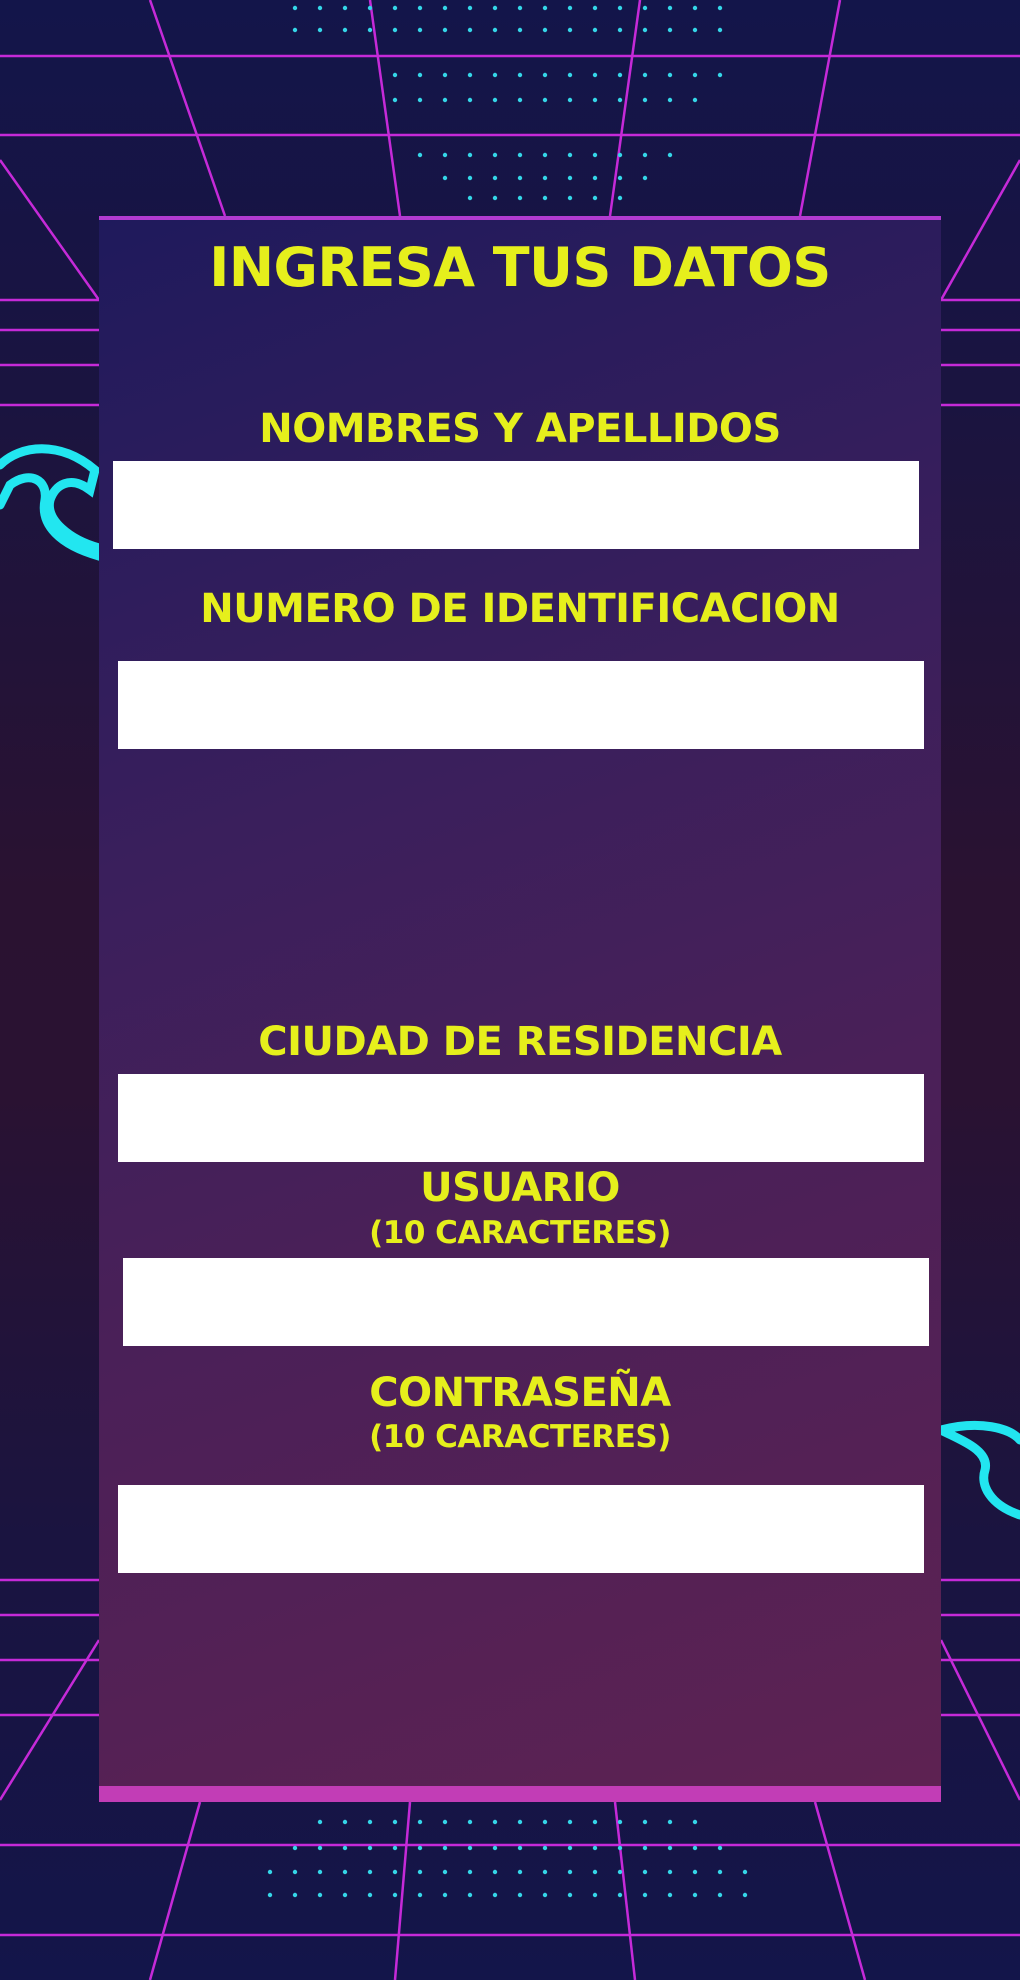 The width and height of the screenshot is (1020, 1980). I want to click on usuario-hint: (10 CARACTERES), so click(520, 1233).